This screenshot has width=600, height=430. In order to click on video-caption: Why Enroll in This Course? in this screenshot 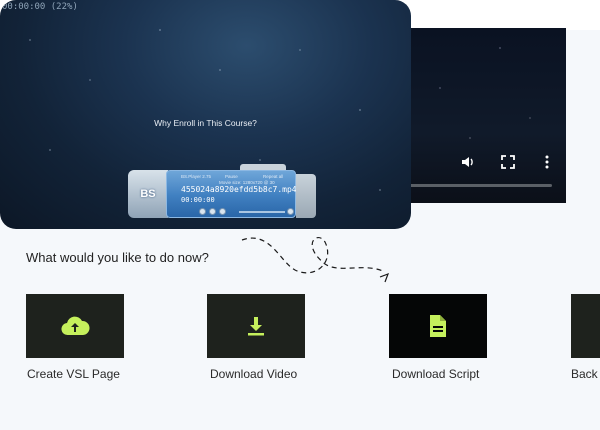, I will do `click(205, 123)`.